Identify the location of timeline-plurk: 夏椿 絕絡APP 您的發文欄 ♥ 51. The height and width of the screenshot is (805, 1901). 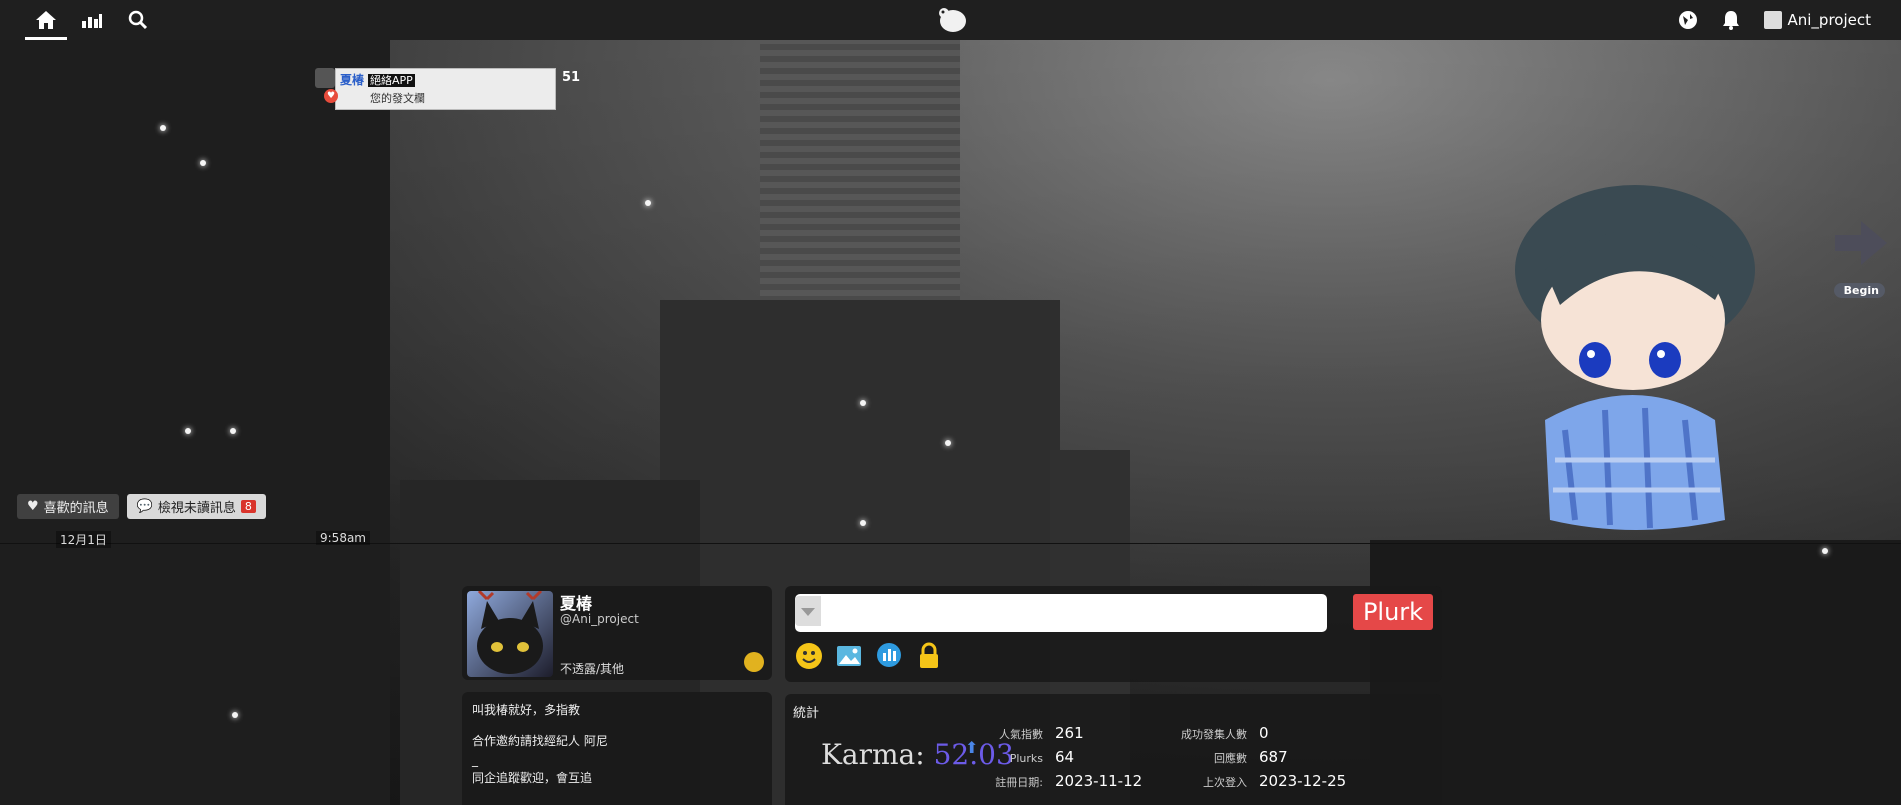
(447, 90).